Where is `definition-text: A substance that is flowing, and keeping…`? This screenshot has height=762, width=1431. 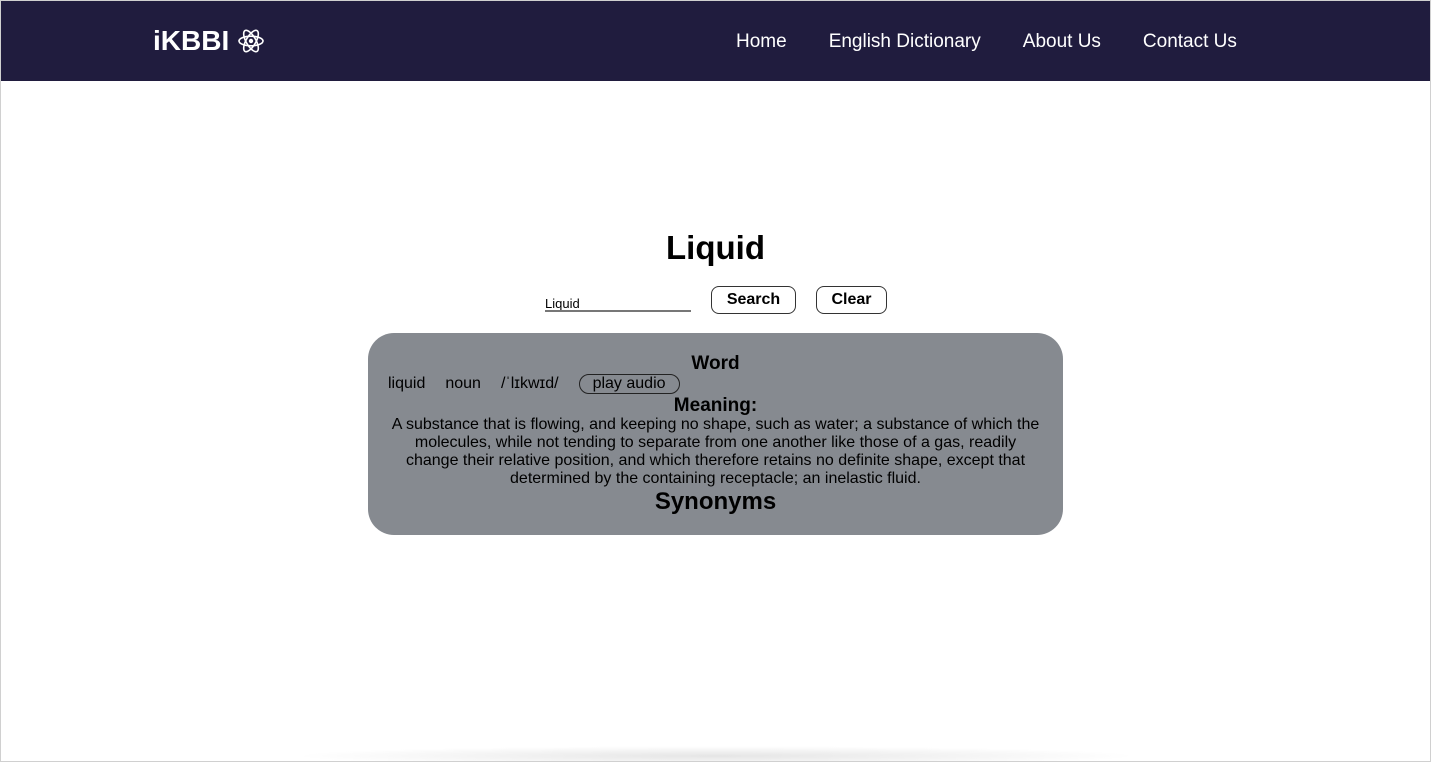 definition-text: A substance that is flowing, and keeping… is located at coordinates (715, 451).